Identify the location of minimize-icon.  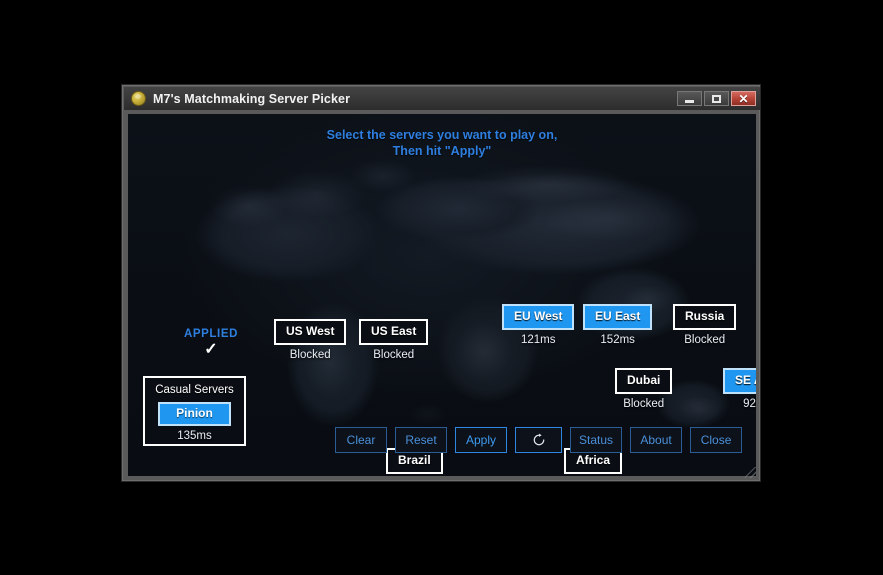
(689, 101).